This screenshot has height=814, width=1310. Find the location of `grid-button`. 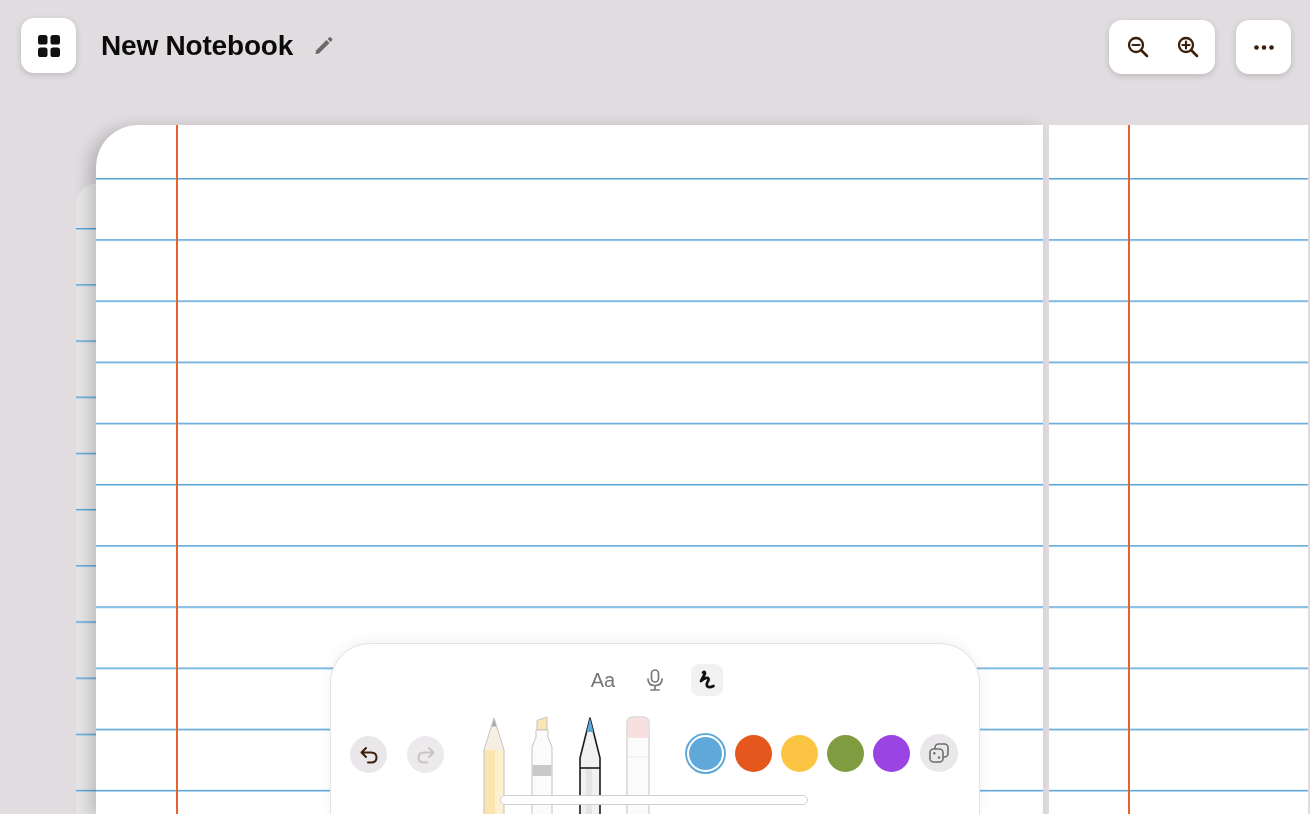

grid-button is located at coordinates (48, 45).